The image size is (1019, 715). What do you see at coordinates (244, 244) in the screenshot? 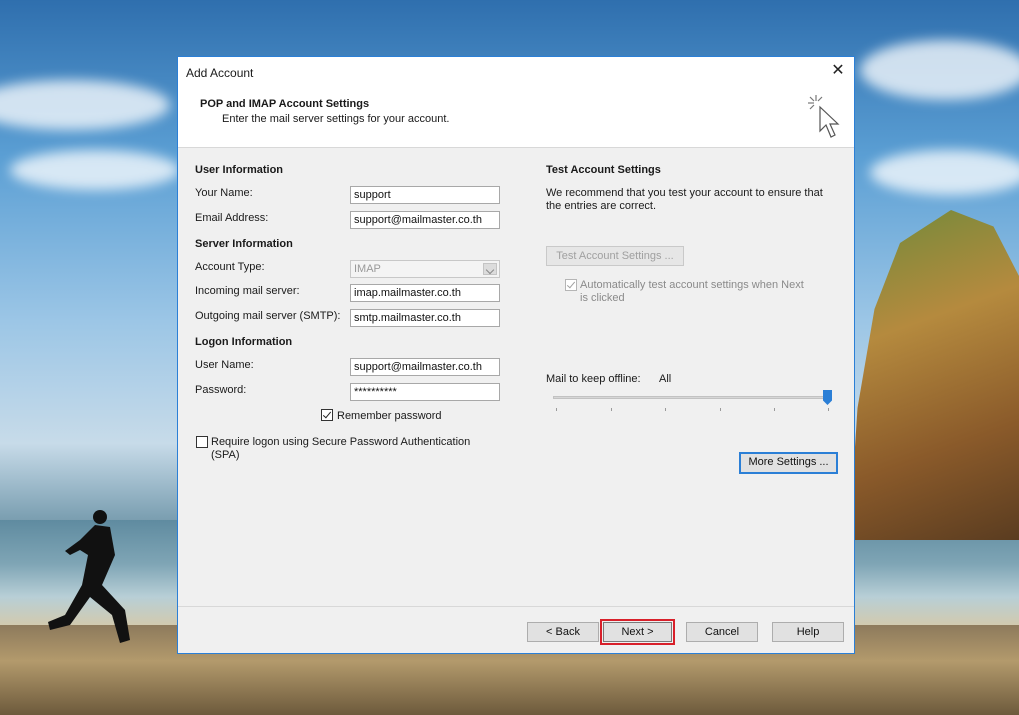
I see `server-information-heading: Server Information` at bounding box center [244, 244].